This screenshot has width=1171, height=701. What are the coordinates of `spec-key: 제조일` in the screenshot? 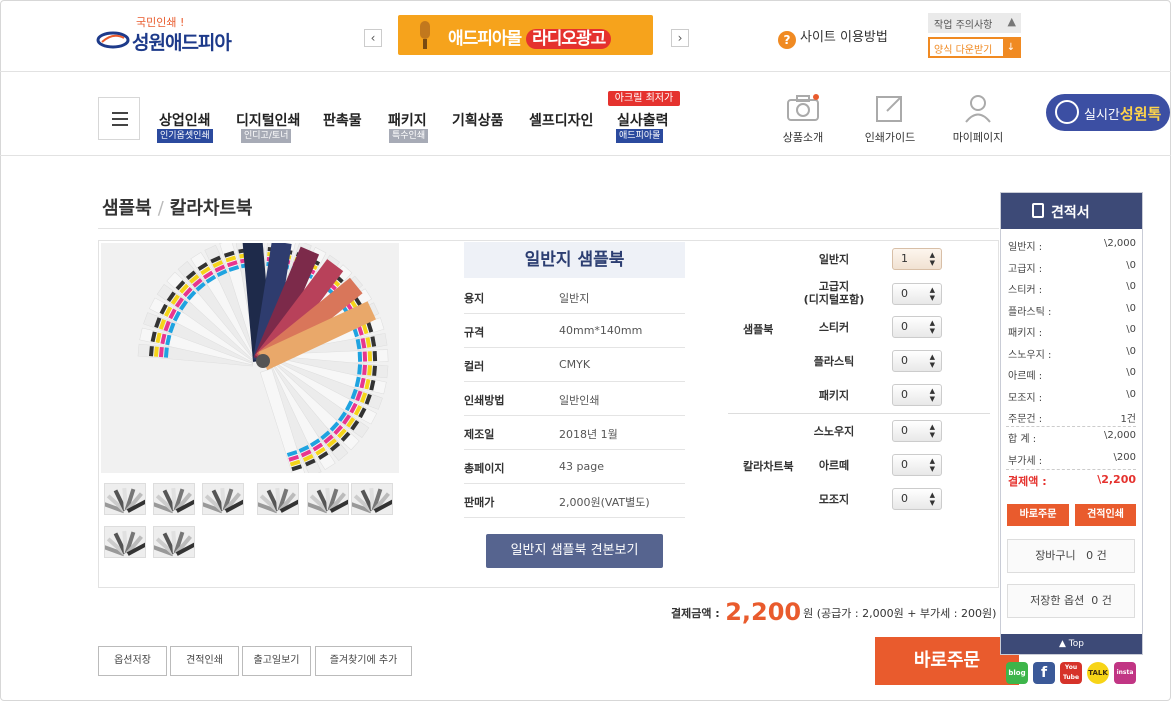 It's located at (479, 434).